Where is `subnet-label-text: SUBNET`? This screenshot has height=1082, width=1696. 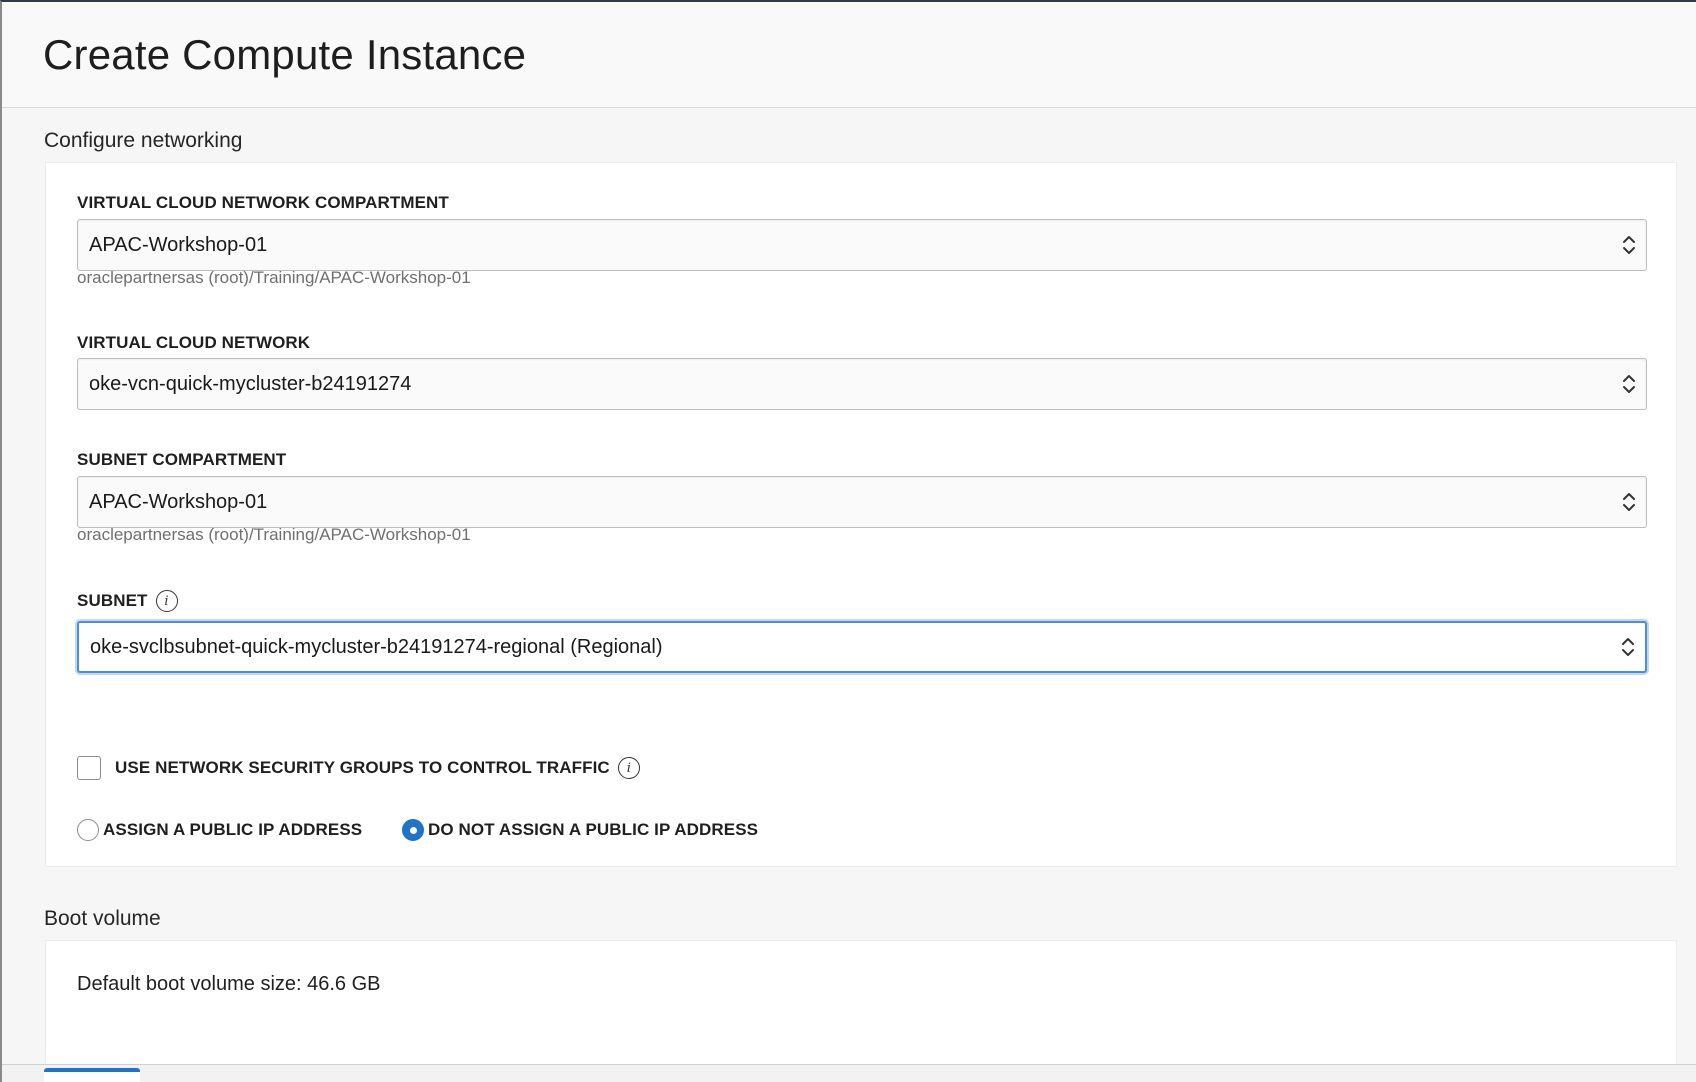 subnet-label-text: SUBNET is located at coordinates (112, 600).